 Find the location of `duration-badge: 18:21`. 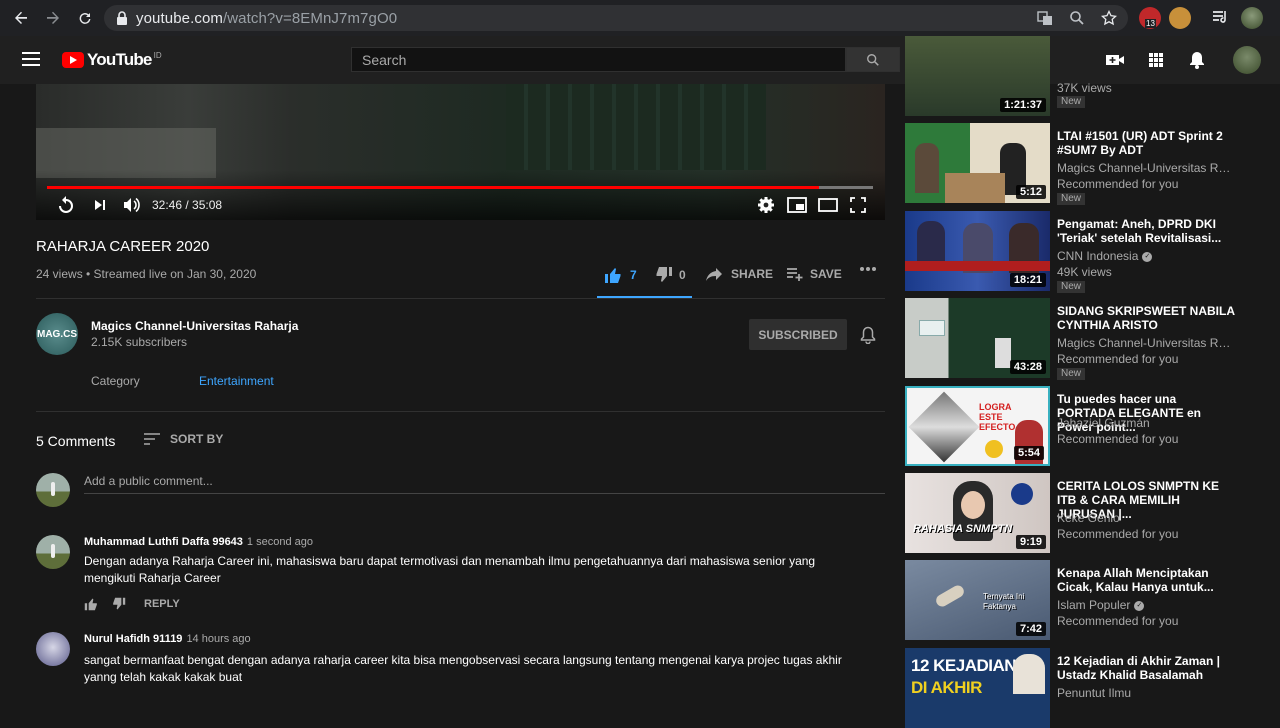

duration-badge: 18:21 is located at coordinates (1027, 280).